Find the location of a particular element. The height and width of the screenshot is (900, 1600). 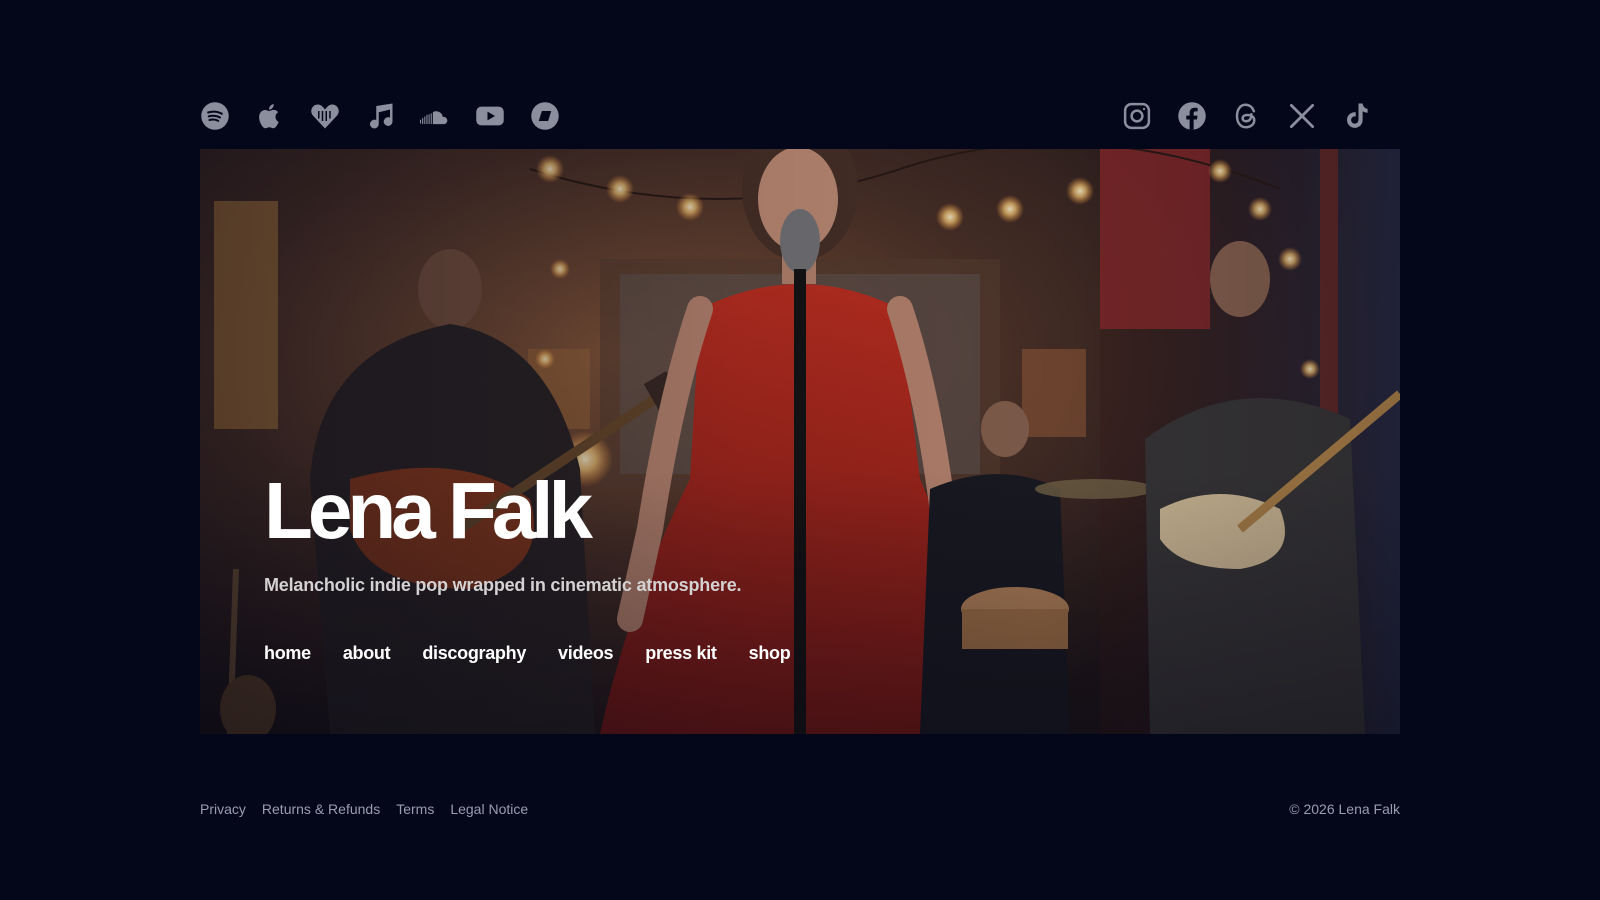

footer-terms-link: Terms is located at coordinates (415, 809).